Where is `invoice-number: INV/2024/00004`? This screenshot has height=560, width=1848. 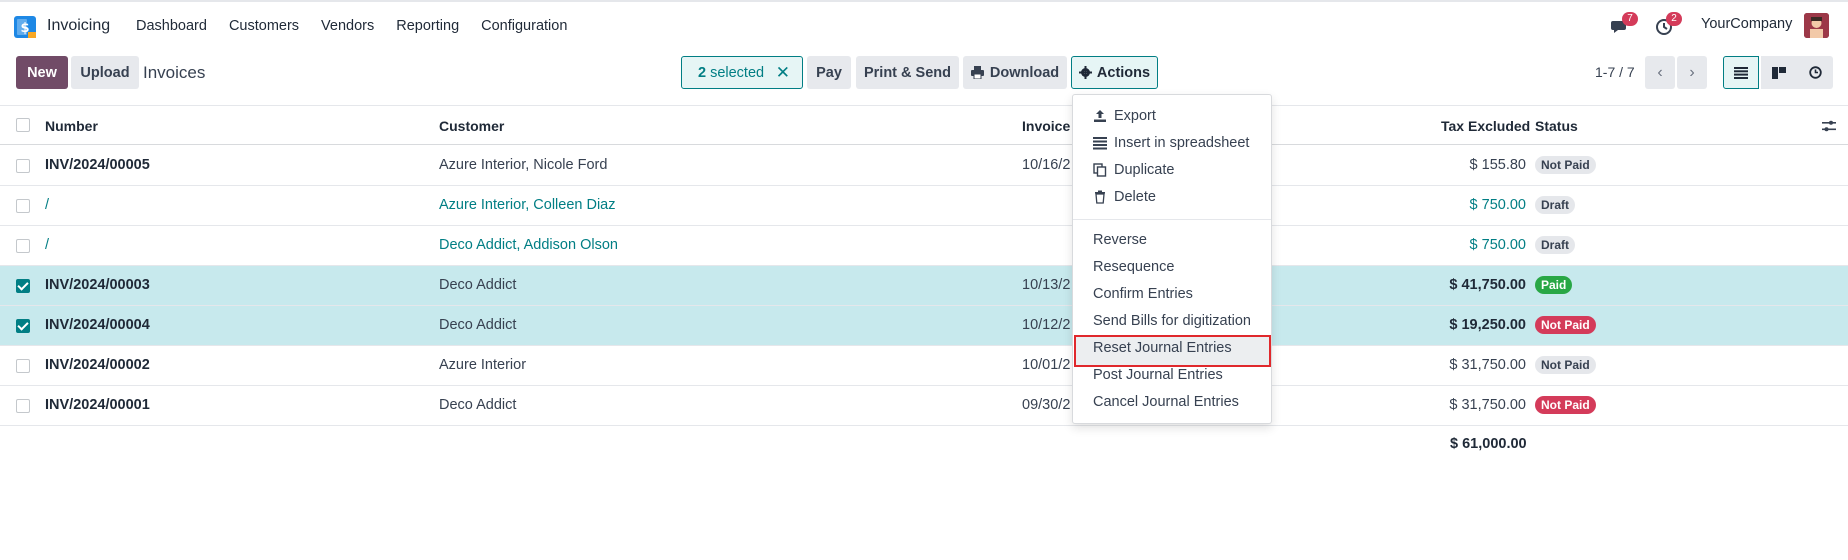
invoice-number: INV/2024/00004 is located at coordinates (97, 325).